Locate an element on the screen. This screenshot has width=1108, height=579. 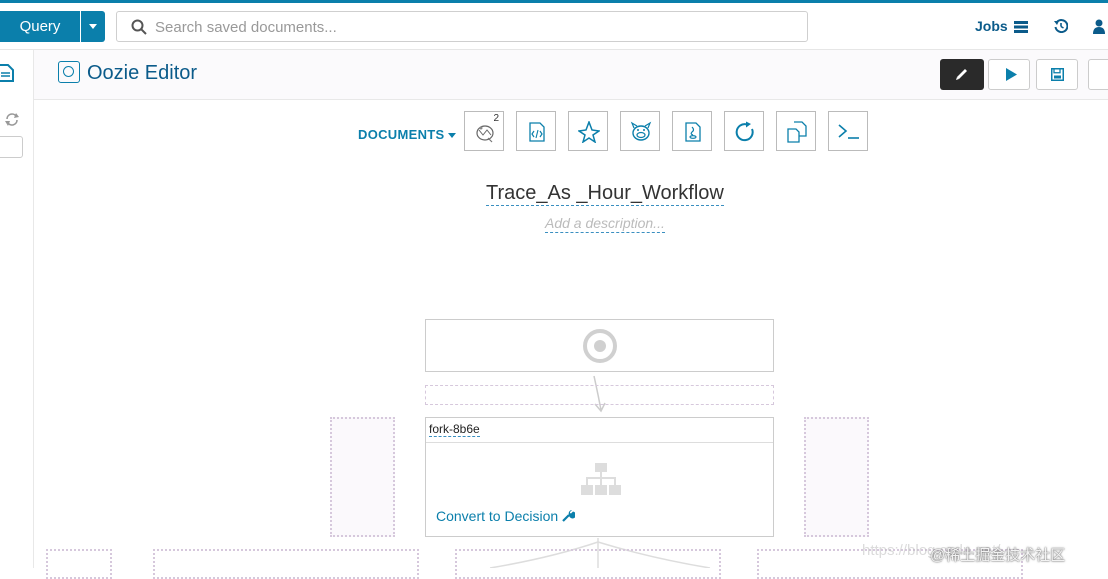
workflow-name: Trace_As _Hour_Workflow is located at coordinates (605, 193).